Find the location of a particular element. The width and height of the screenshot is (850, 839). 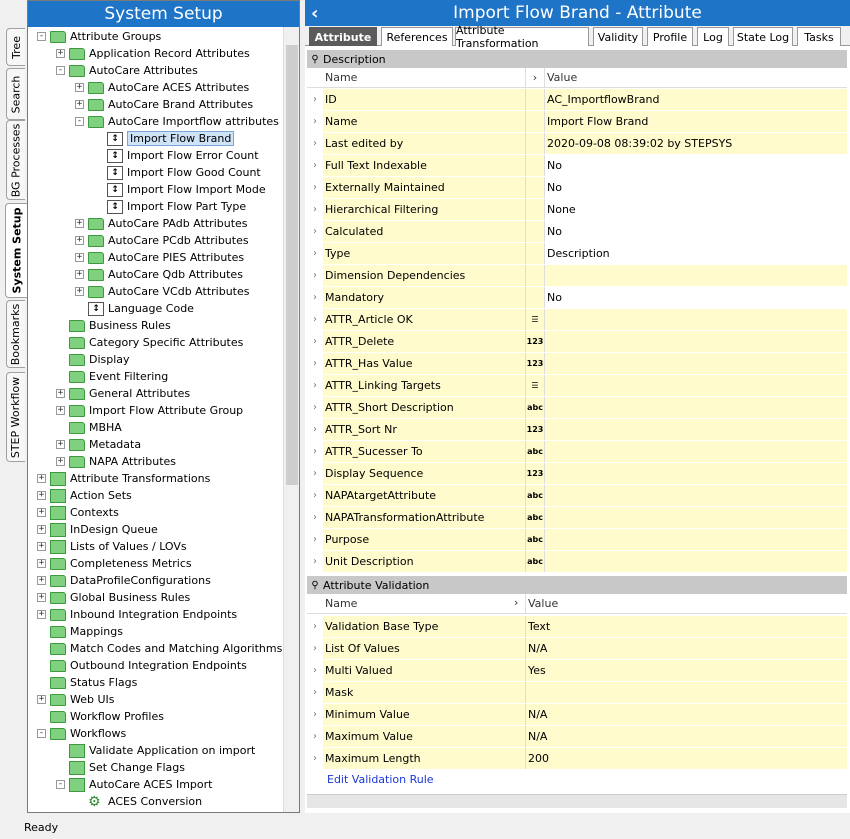

tree-node: Workflow Profiles is located at coordinates (100, 716).